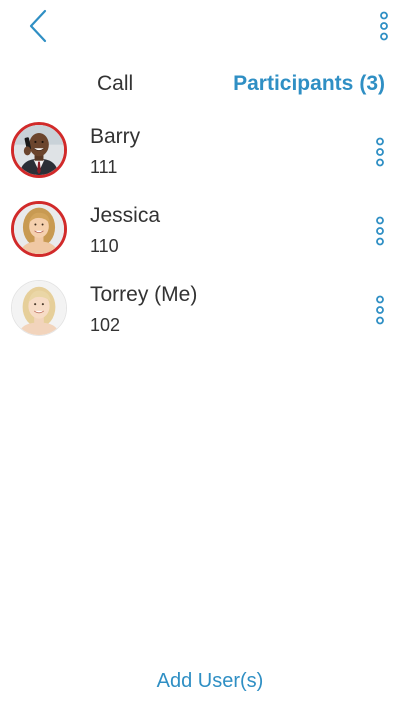 The image size is (420, 716). I want to click on overflow-menu-button, so click(384, 26).